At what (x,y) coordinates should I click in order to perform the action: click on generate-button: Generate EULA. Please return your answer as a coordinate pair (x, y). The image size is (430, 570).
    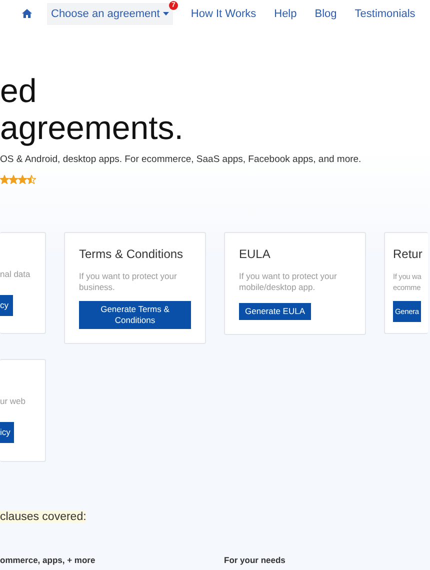
    Looking at the image, I should click on (275, 311).